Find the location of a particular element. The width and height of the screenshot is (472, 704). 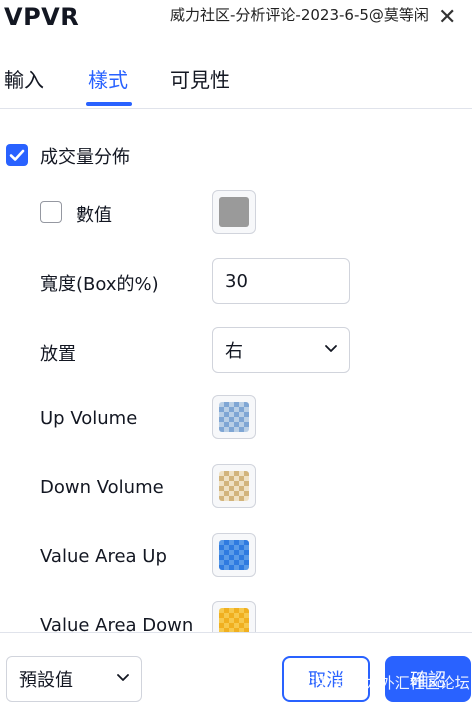

values-label: 數值 is located at coordinates (94, 215).